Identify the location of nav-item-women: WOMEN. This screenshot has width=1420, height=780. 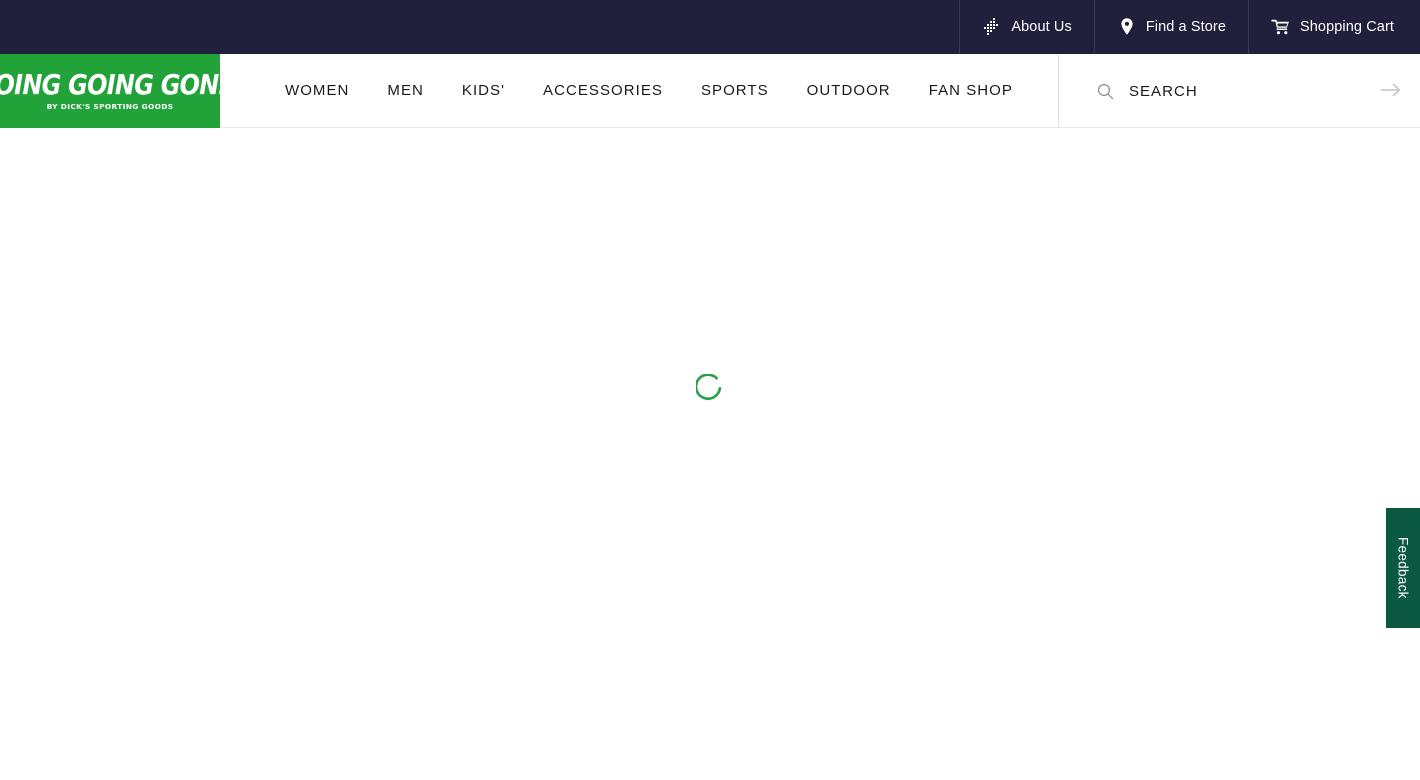
(317, 91).